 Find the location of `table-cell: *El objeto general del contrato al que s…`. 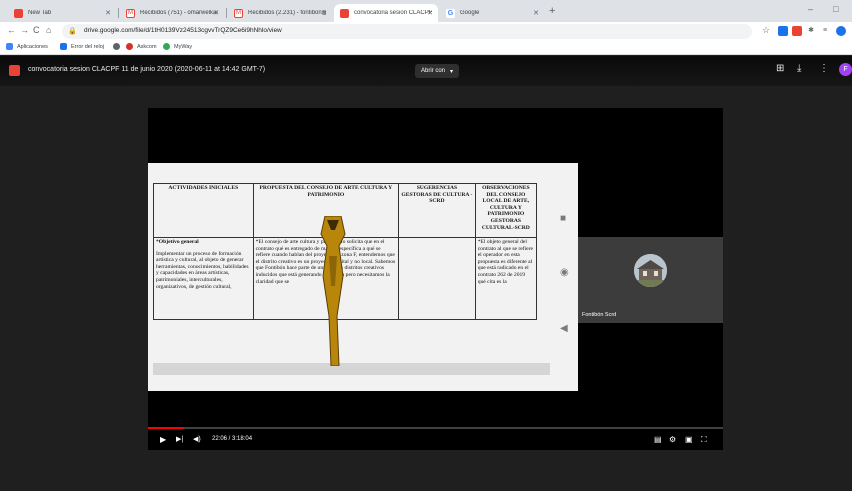

table-cell: *El objeto general del contrato al que s… is located at coordinates (506, 278).